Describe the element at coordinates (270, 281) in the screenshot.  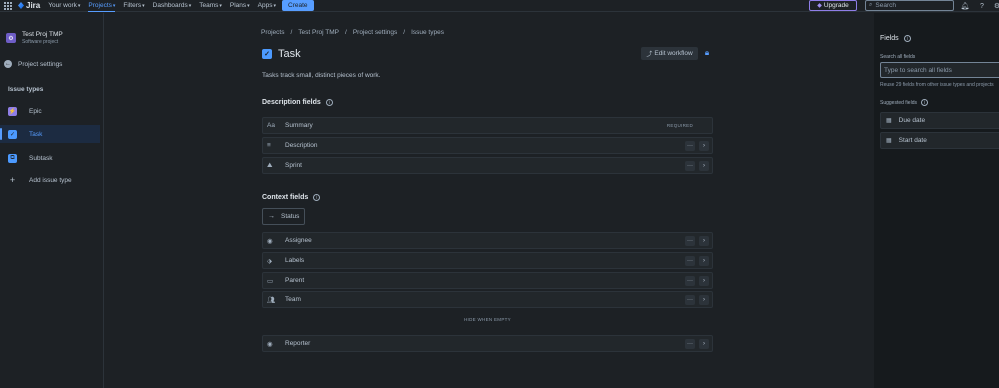
I see `folder-icon: ▭` at that location.